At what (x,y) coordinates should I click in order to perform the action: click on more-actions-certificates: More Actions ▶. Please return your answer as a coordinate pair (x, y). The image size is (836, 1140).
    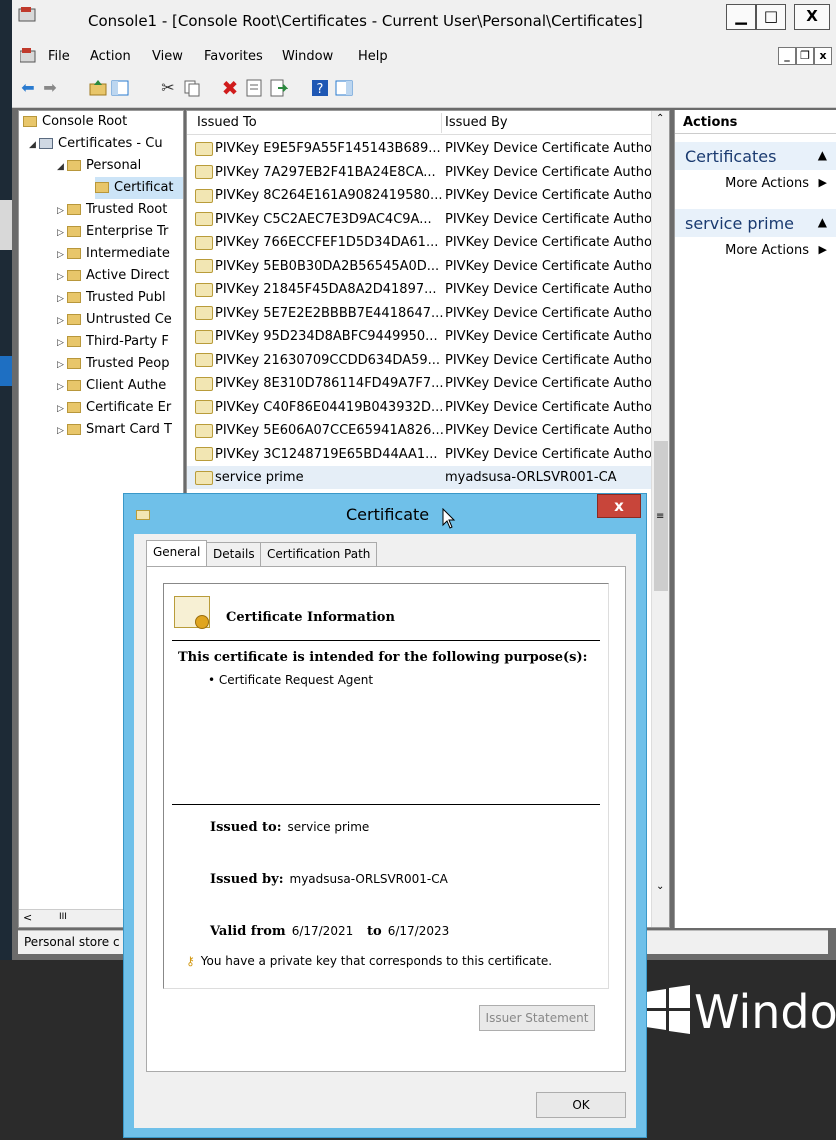
    Looking at the image, I should click on (755, 184).